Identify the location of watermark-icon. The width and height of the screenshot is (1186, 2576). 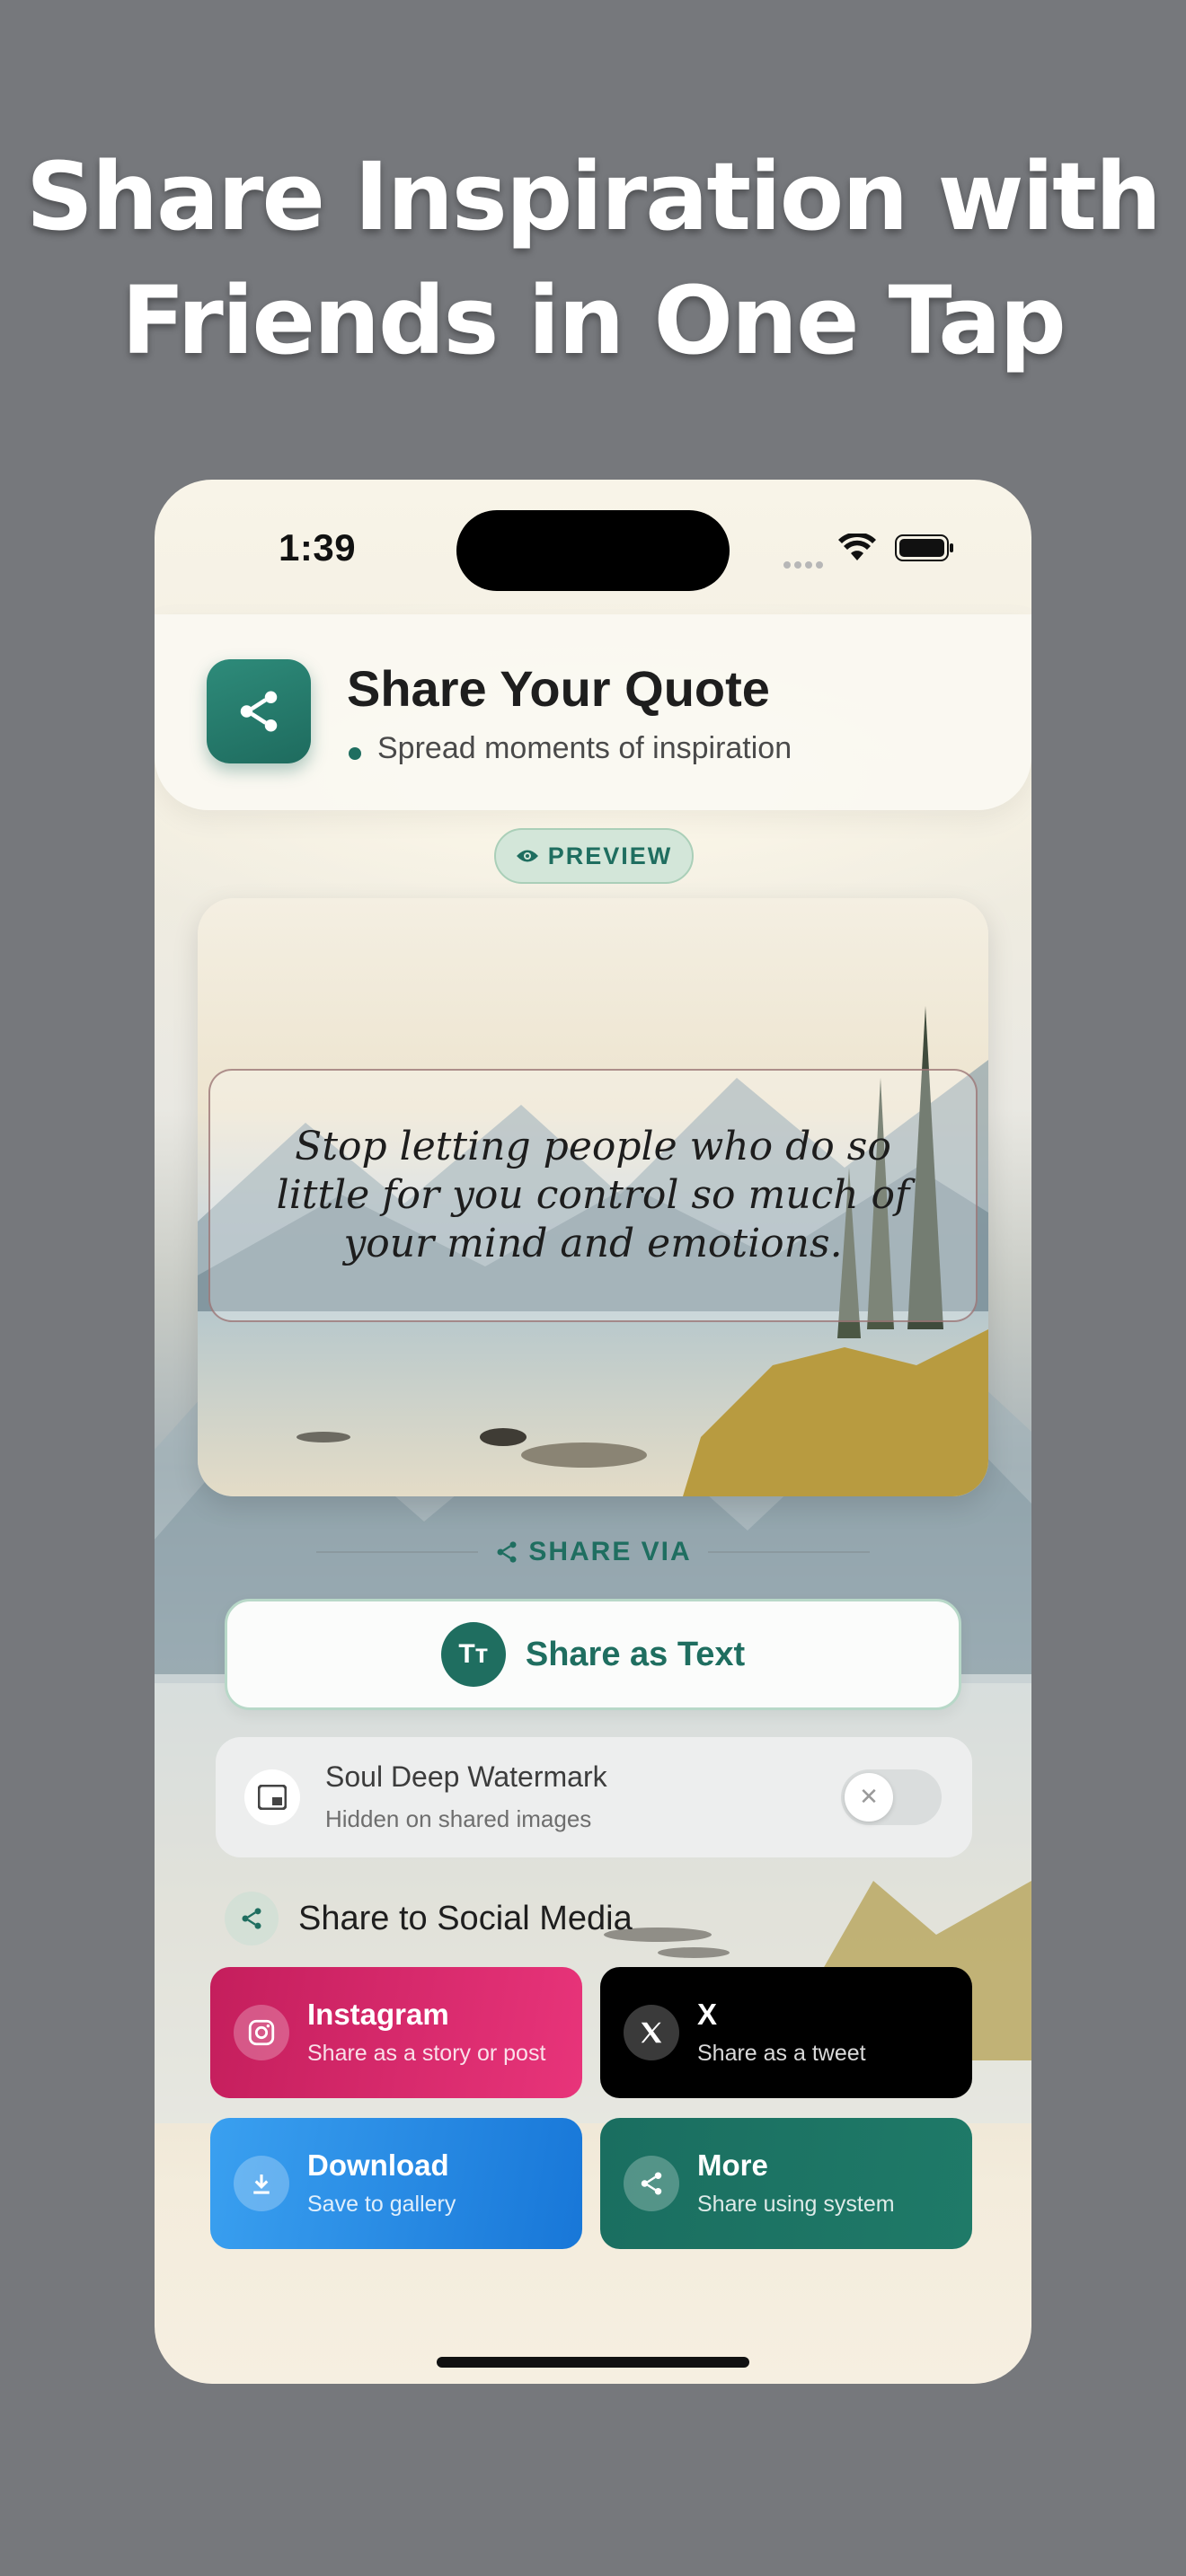
(272, 1797).